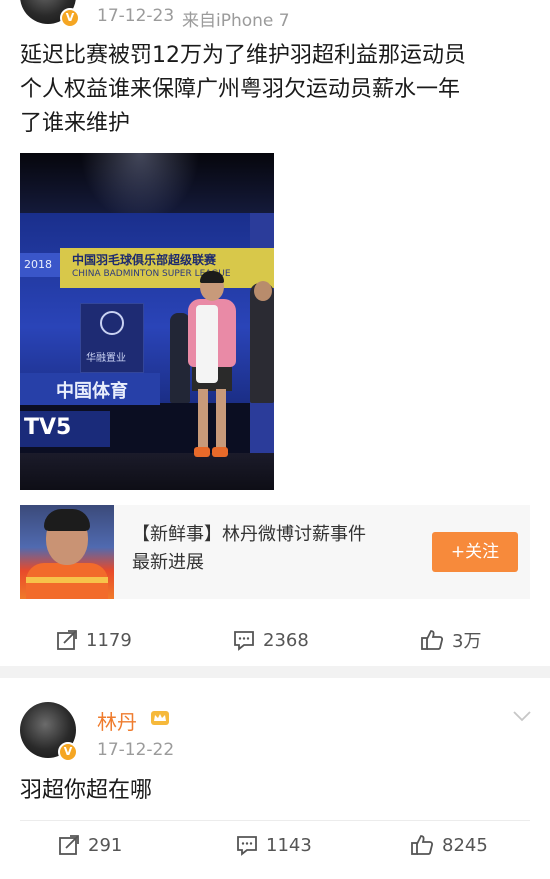 This screenshot has width=550, height=879. Describe the element at coordinates (286, 640) in the screenshot. I see `comment-count: 2368` at that location.